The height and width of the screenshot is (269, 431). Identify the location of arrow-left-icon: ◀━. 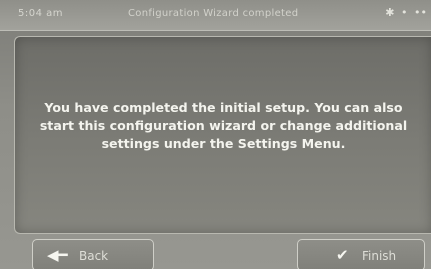
(57, 255).